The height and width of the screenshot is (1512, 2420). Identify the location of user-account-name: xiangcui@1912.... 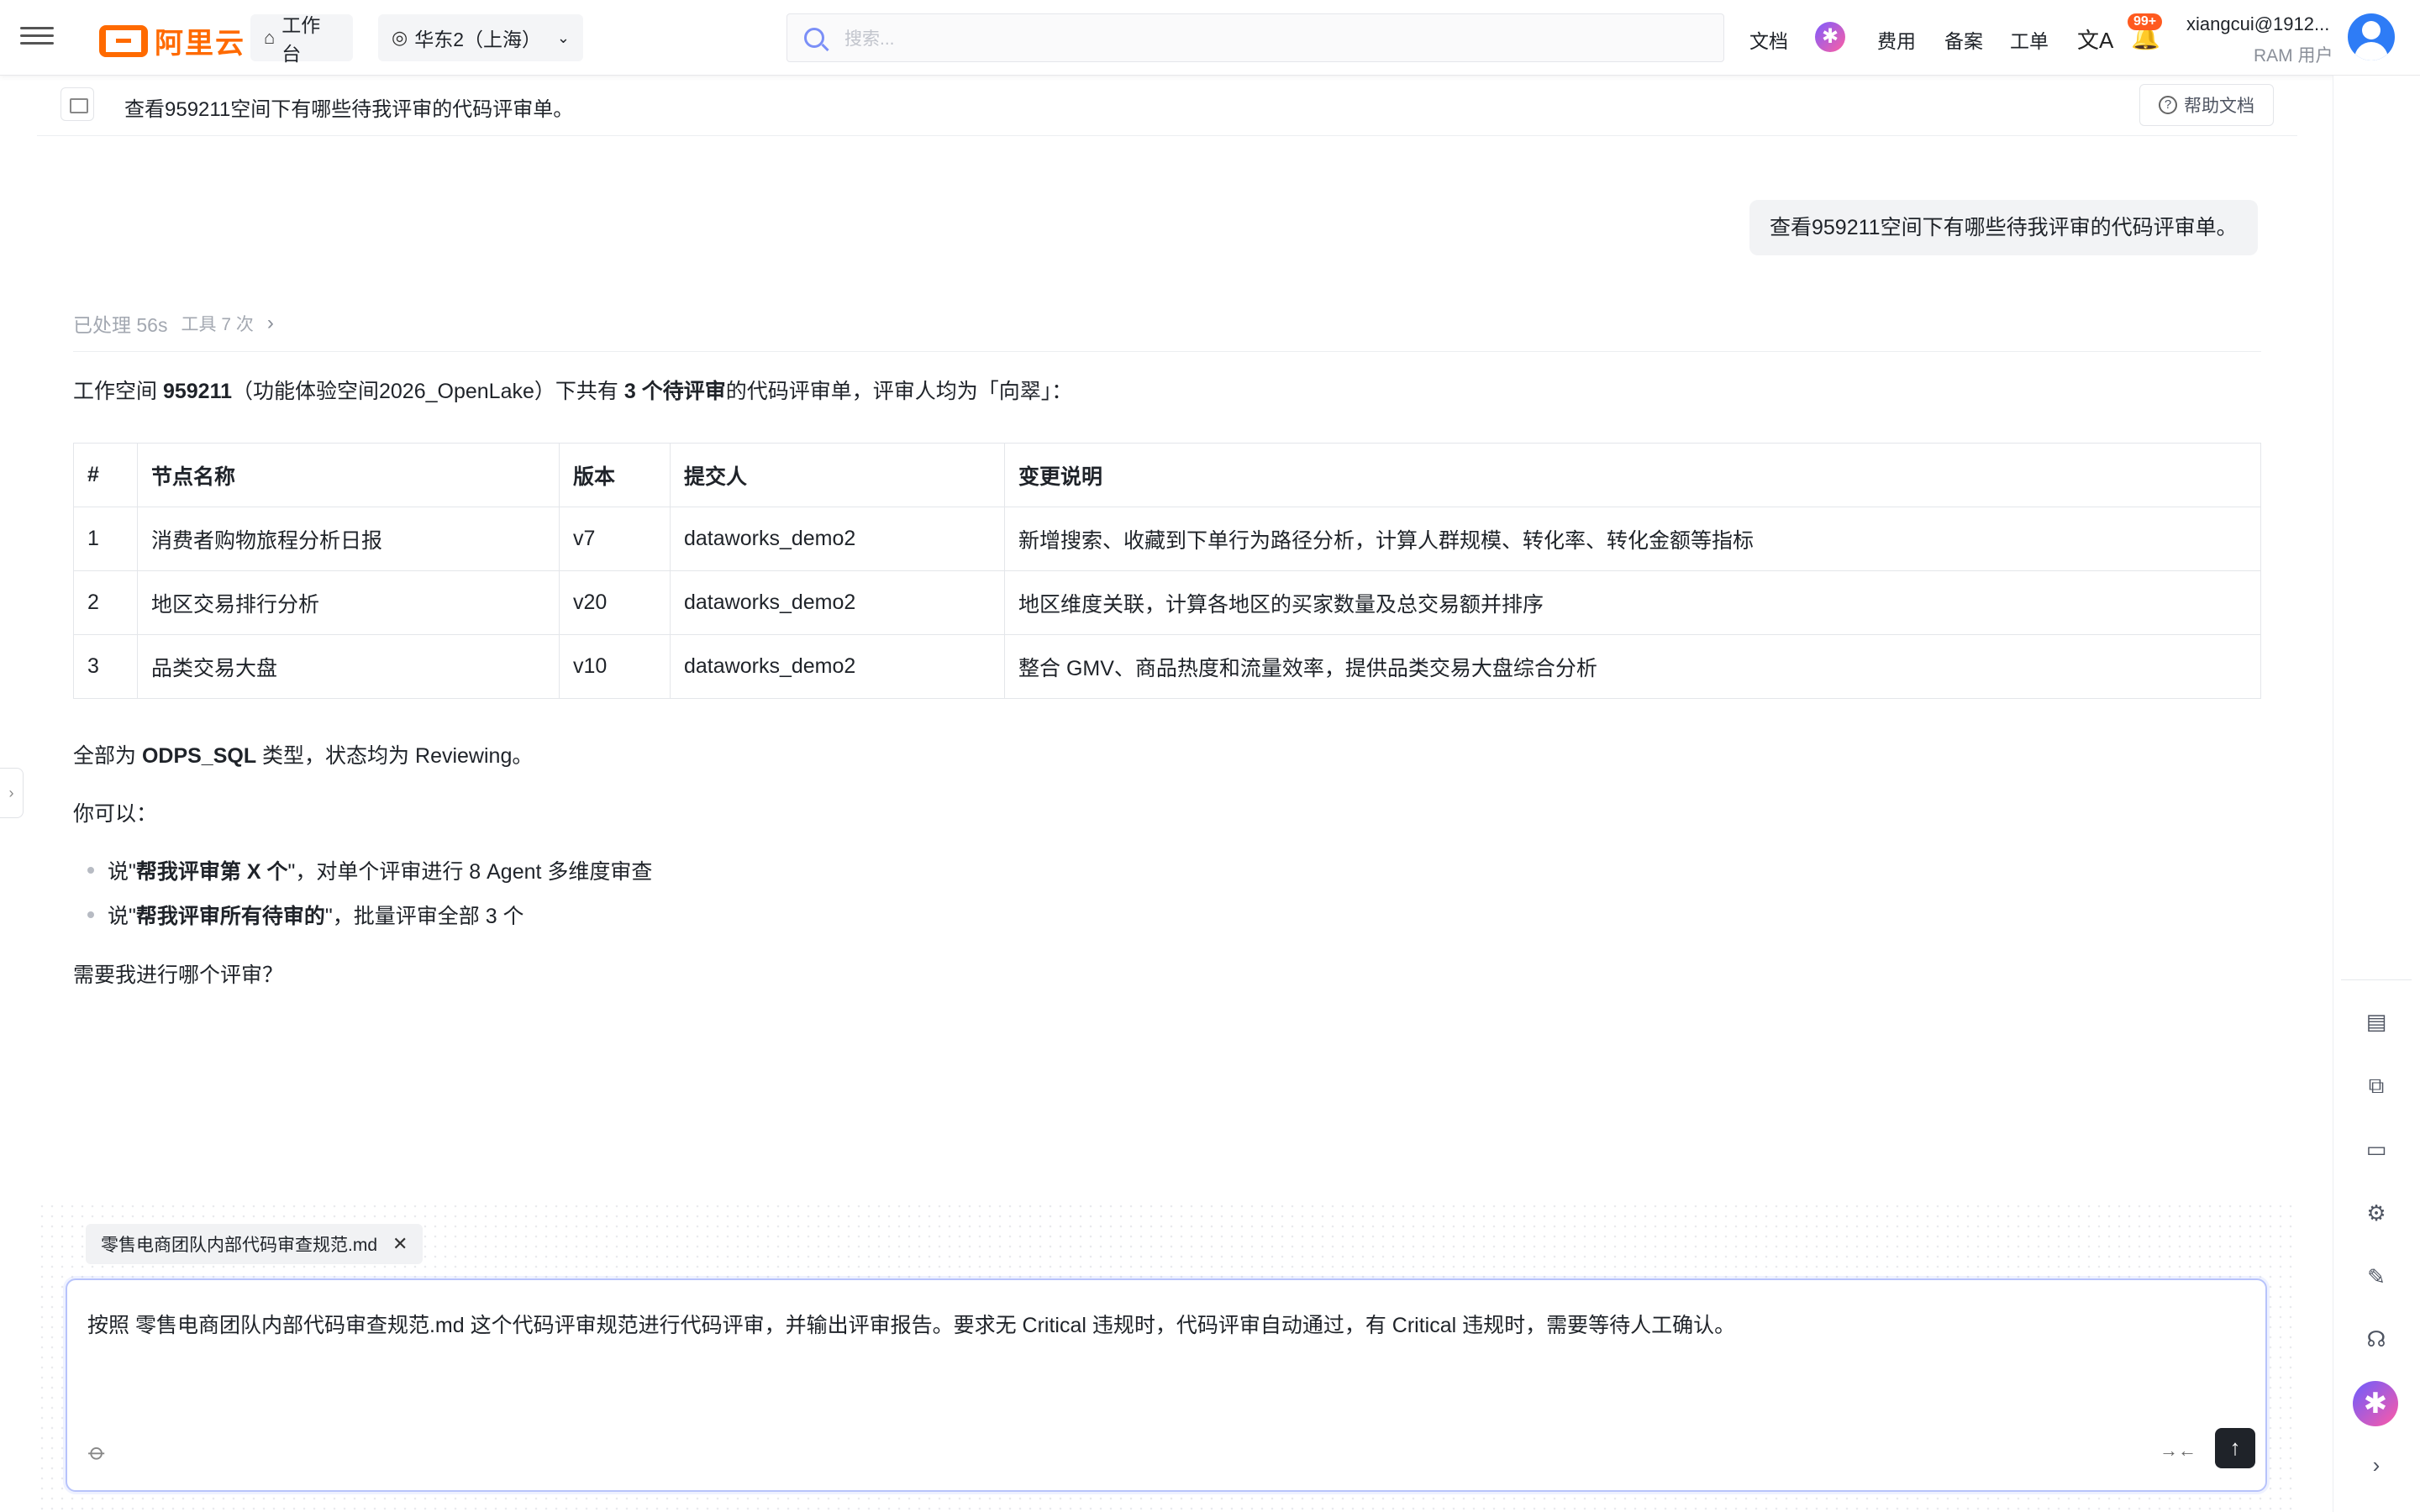
(2257, 24).